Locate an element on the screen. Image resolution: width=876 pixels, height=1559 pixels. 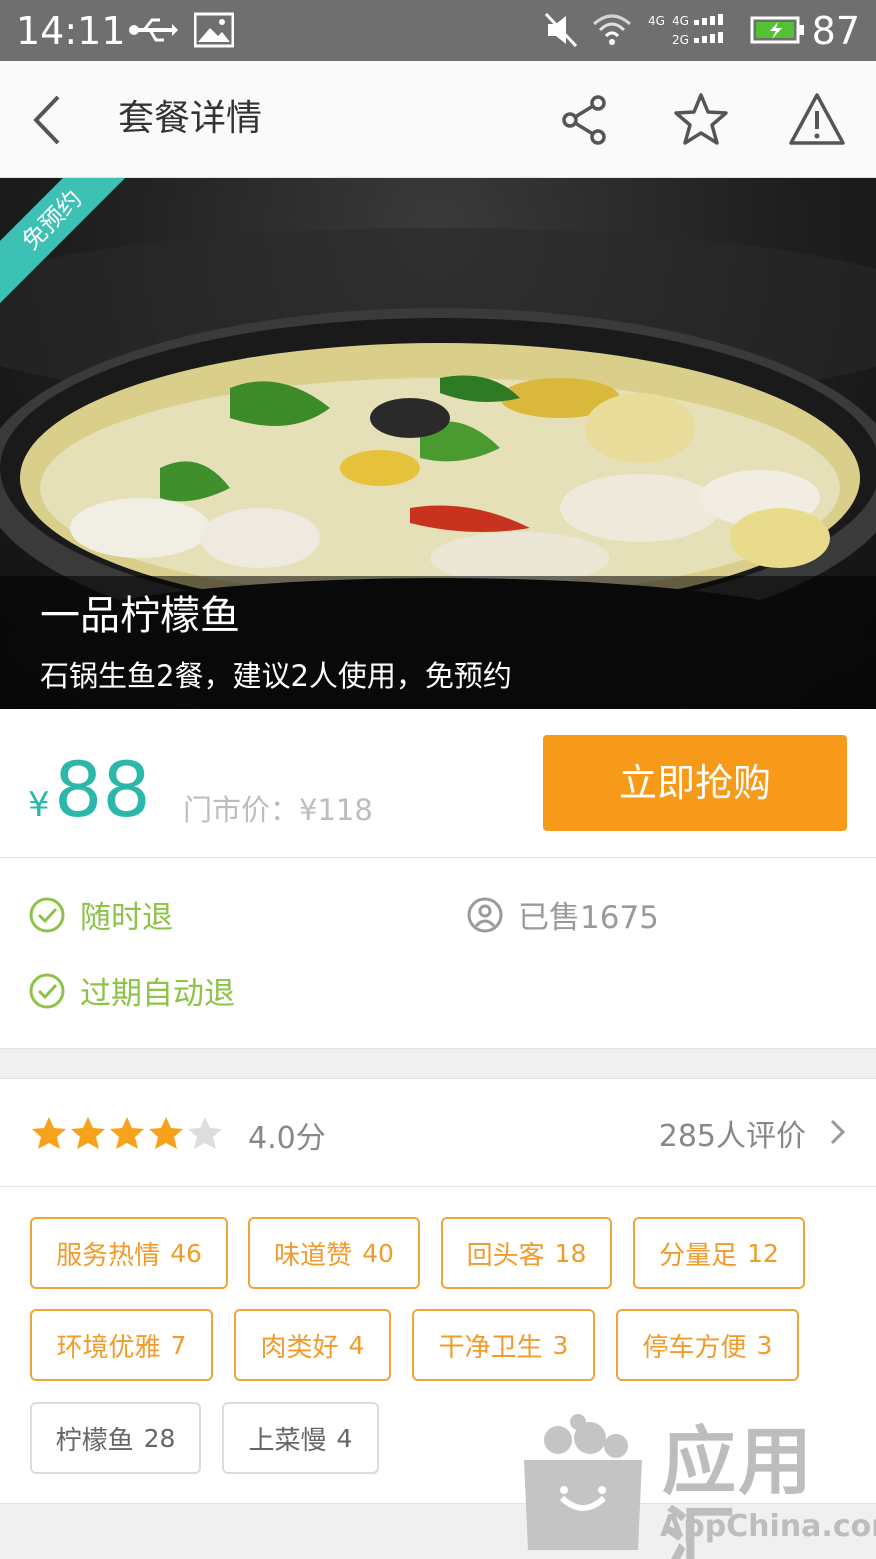
tag-count: 18 is located at coordinates (570, 1253).